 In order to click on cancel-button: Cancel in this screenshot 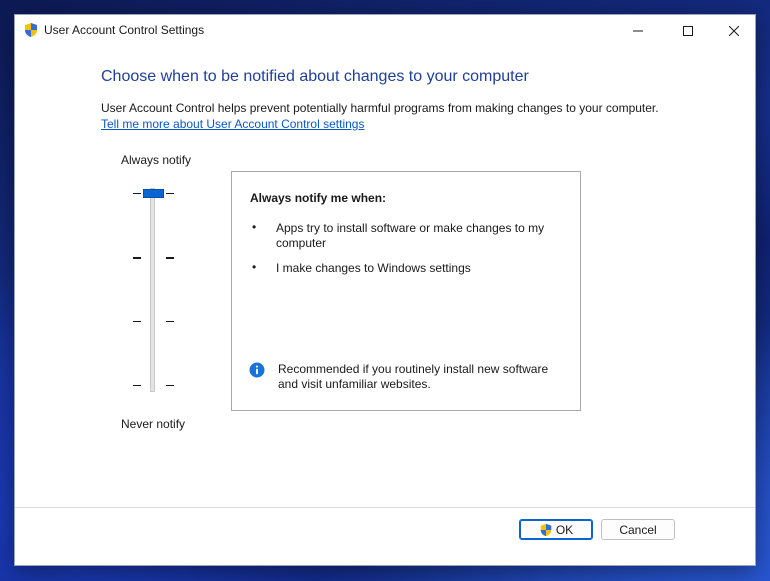, I will do `click(638, 529)`.